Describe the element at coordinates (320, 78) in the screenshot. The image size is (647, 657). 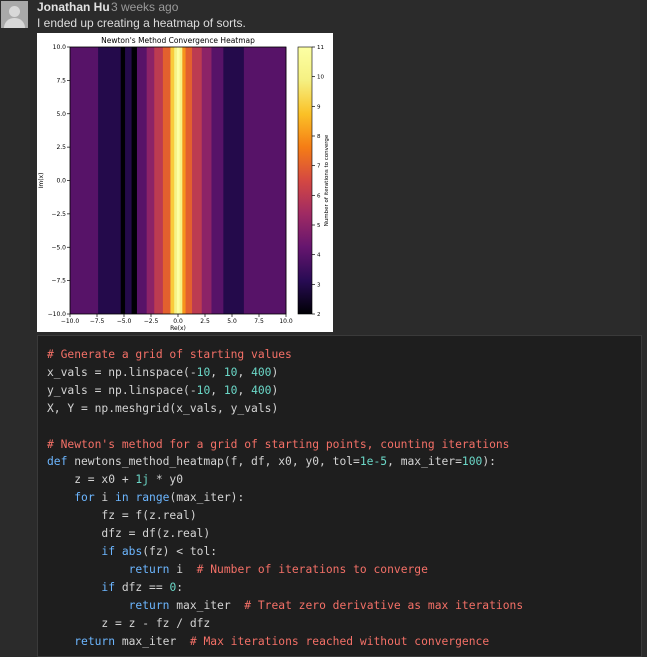
I see `colorbar-tick-label: 10` at that location.